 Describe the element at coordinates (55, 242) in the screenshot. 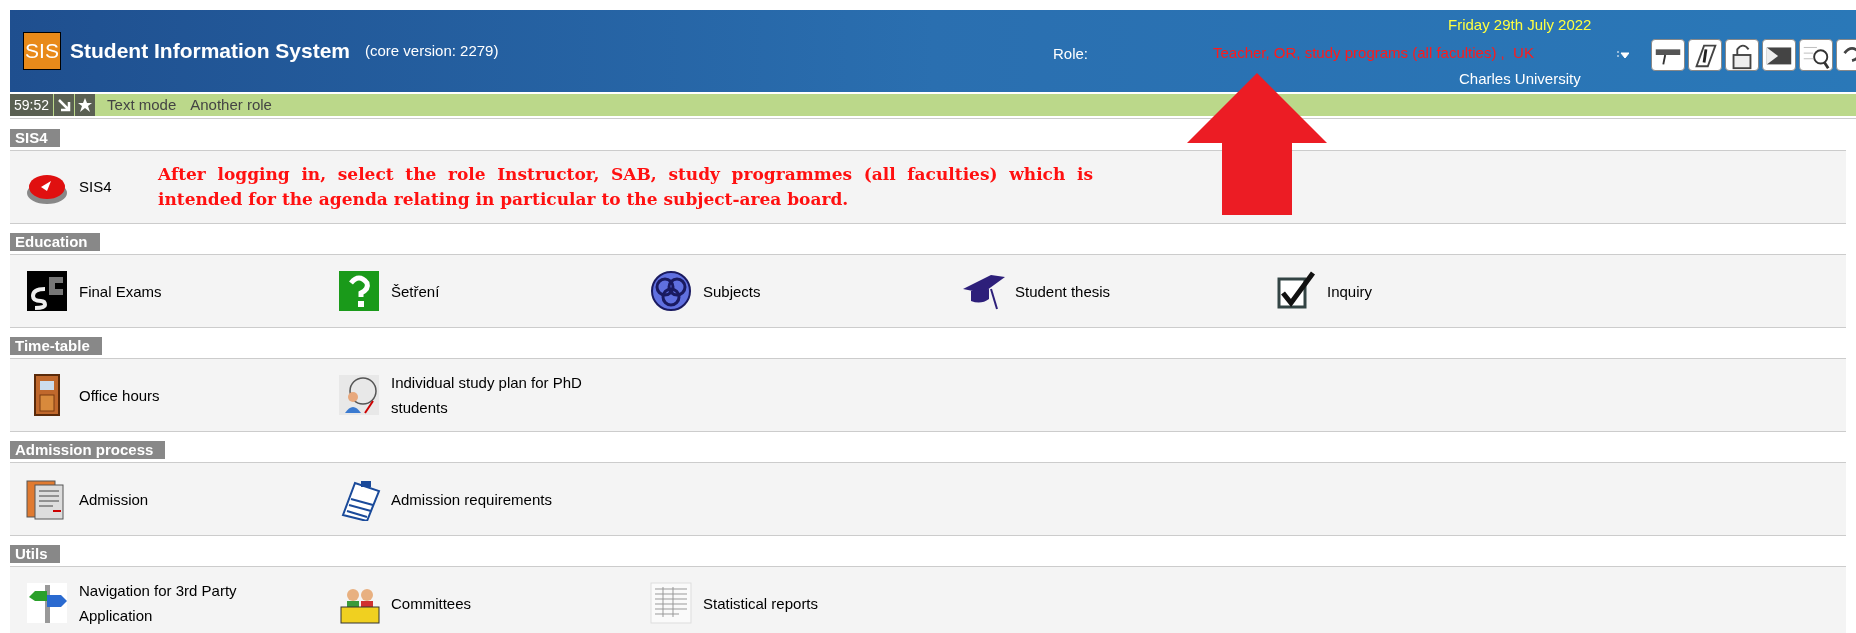

I see `section-header: Education` at that location.